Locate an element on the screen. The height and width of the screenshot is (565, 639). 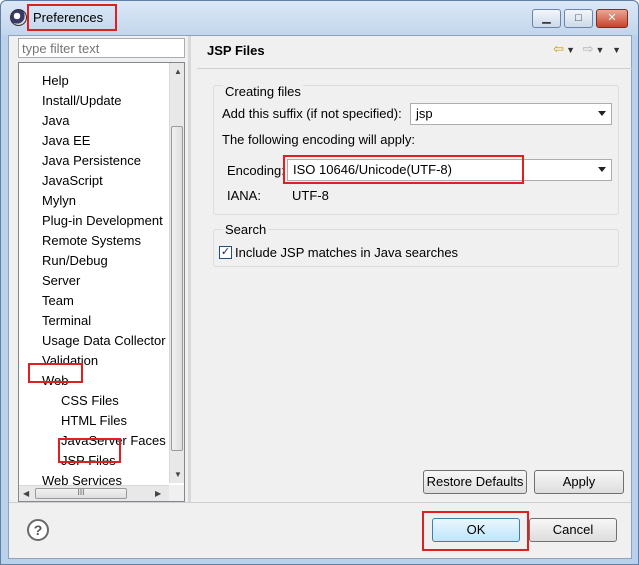
tree-item: Validation is located at coordinates (70, 360).